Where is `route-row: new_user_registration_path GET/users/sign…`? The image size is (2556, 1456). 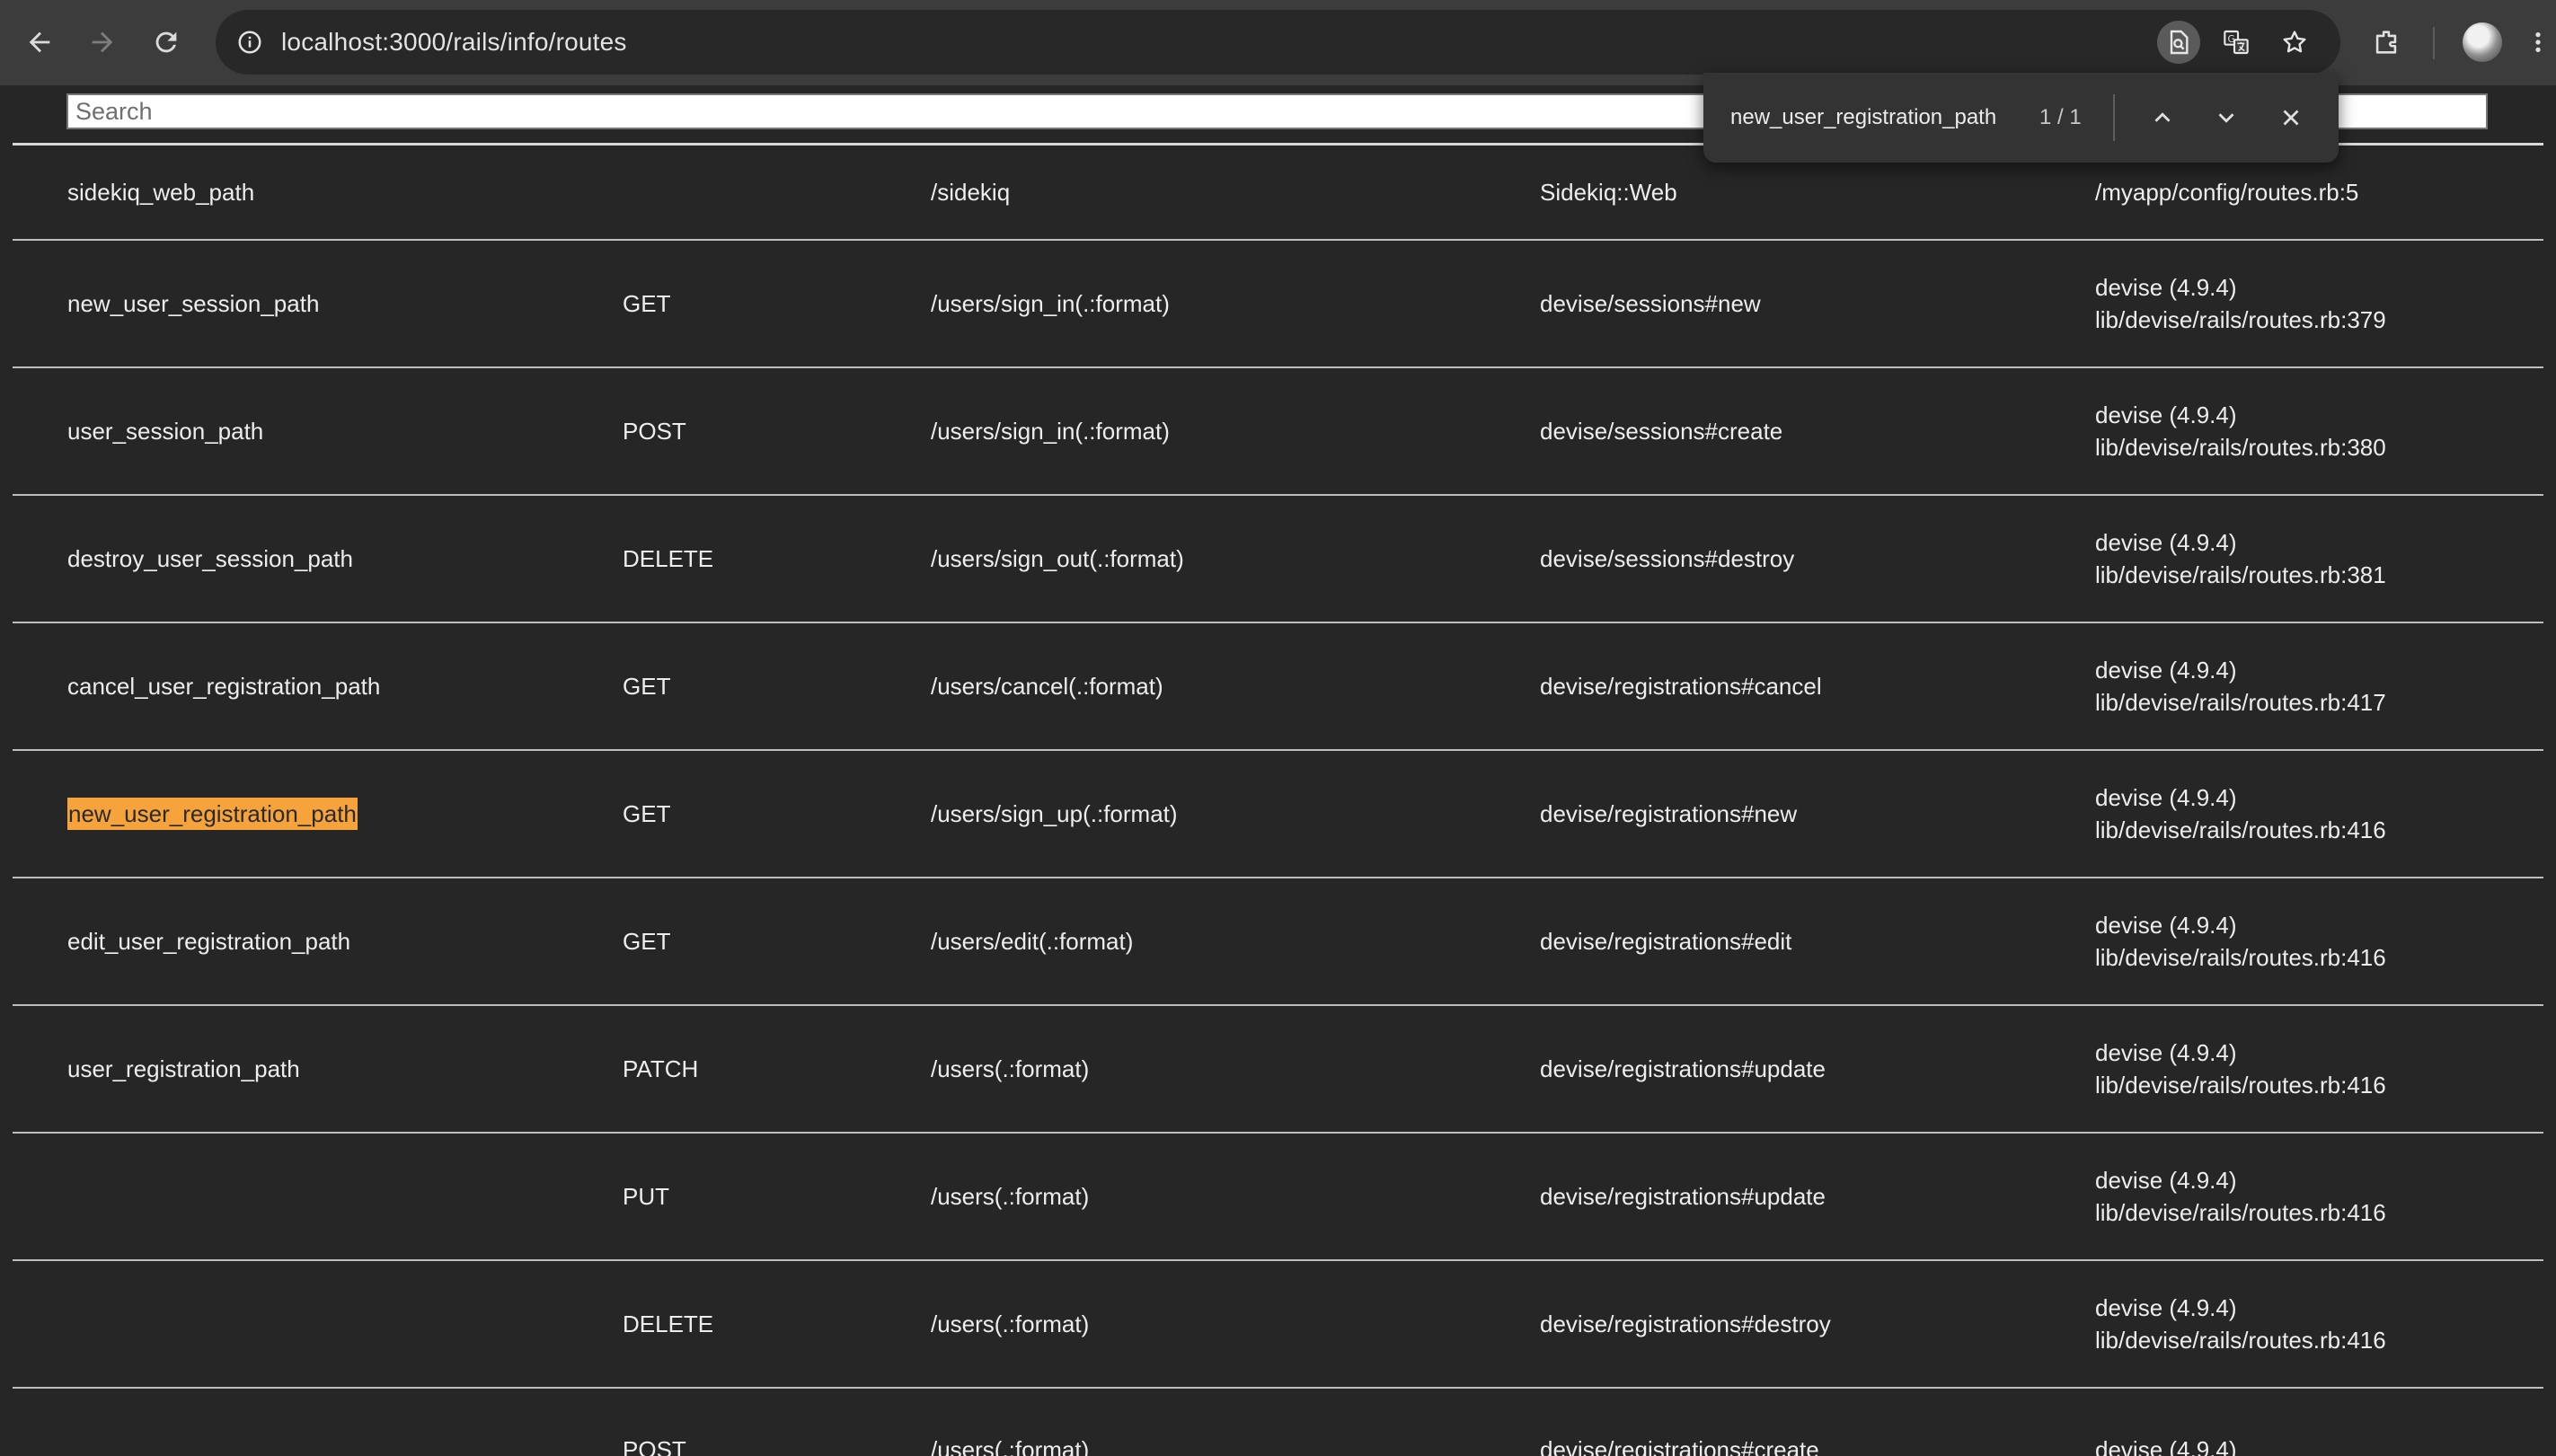
route-row: new_user_registration_path GET/users/sign… is located at coordinates (1278, 814).